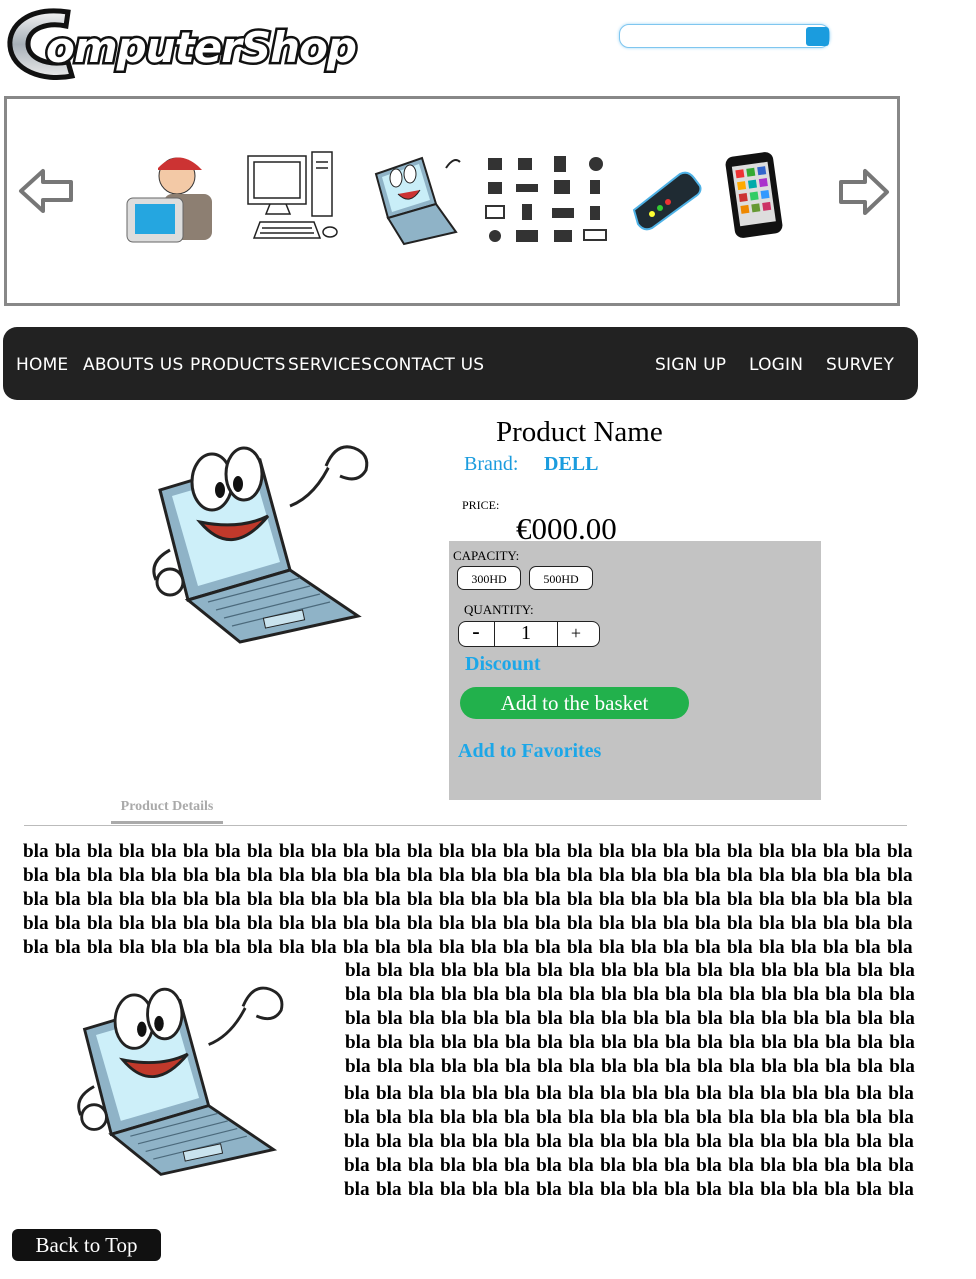  What do you see at coordinates (724, 36) in the screenshot?
I see `search-input` at bounding box center [724, 36].